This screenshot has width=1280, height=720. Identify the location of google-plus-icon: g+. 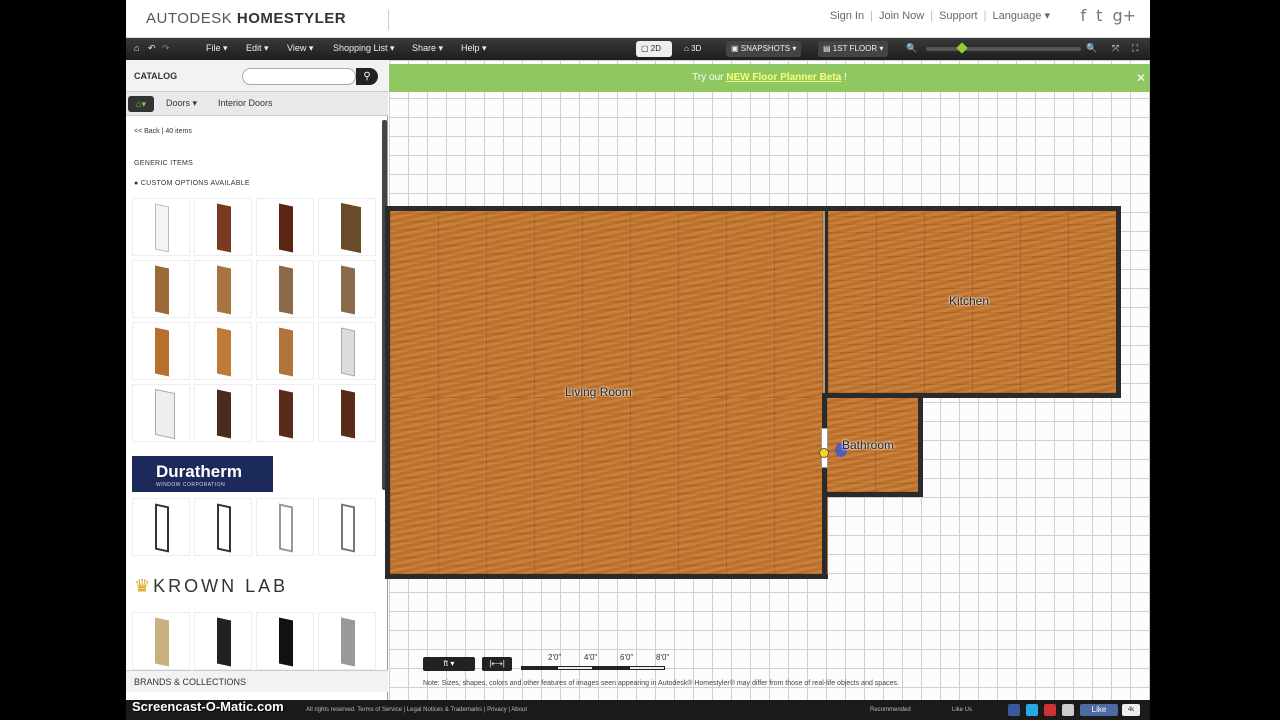
(1124, 15).